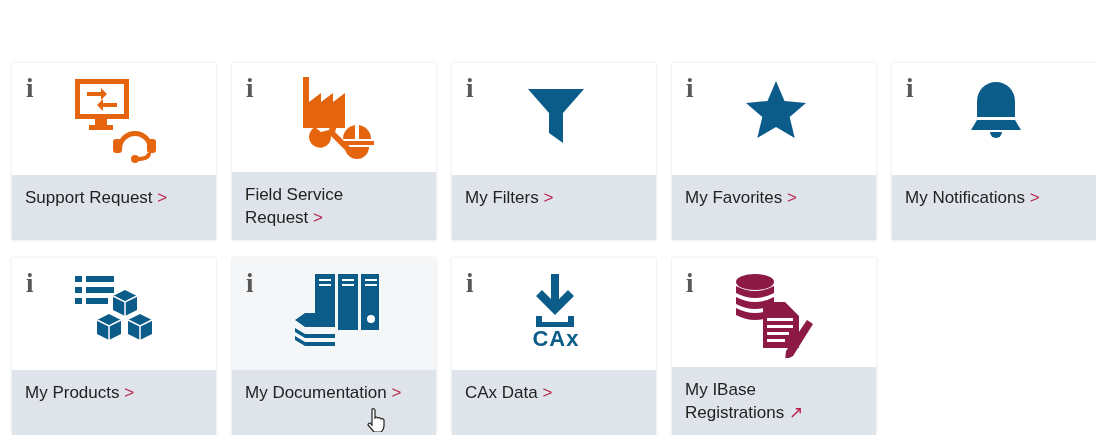 This screenshot has height=441, width=1096. I want to click on hand-cursor-icon, so click(376, 420).